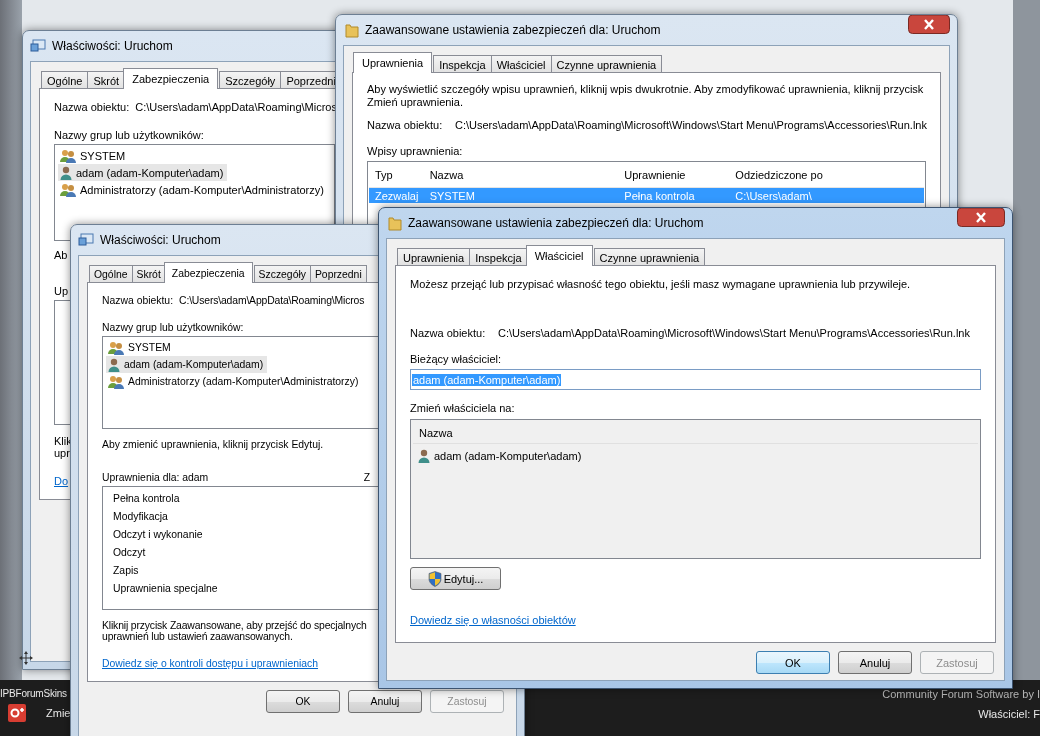 This screenshot has width=1040, height=736. Describe the element at coordinates (674, 175) in the screenshot. I see `column-header: Uprawnienie` at that location.